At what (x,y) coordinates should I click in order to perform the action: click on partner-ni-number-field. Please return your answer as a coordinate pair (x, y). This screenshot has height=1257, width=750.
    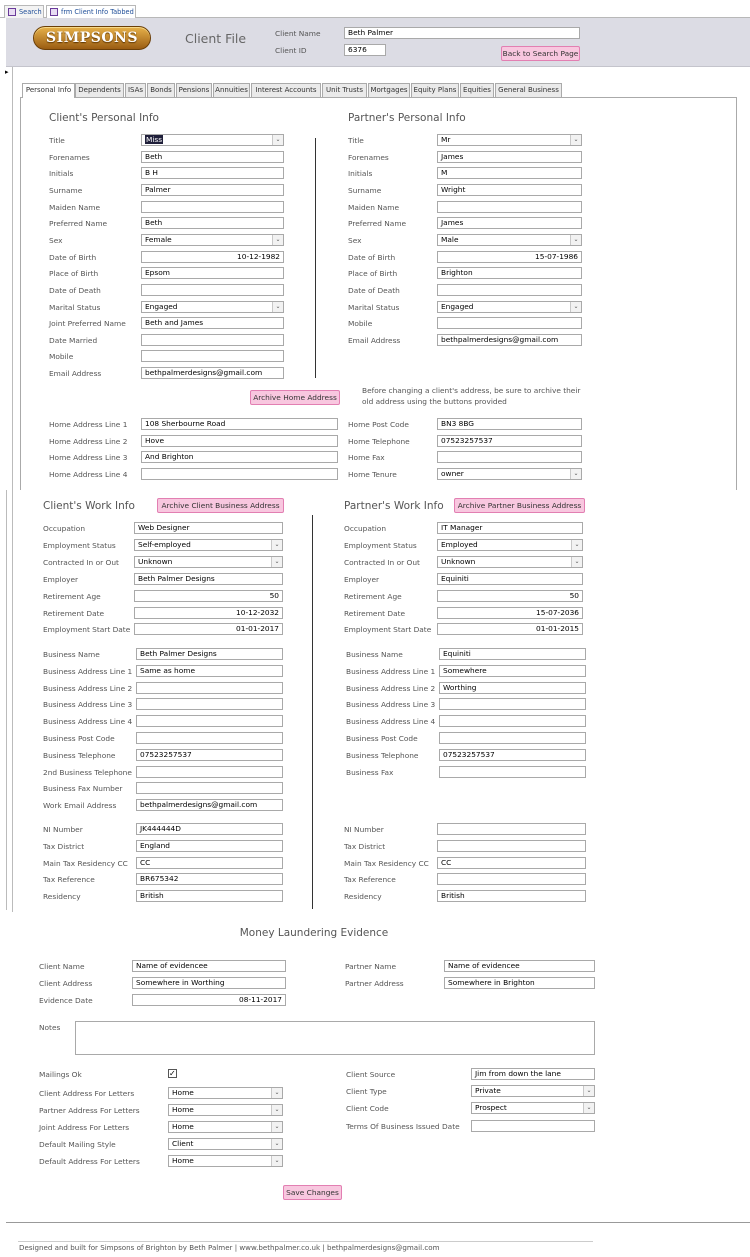
    Looking at the image, I should click on (511, 829).